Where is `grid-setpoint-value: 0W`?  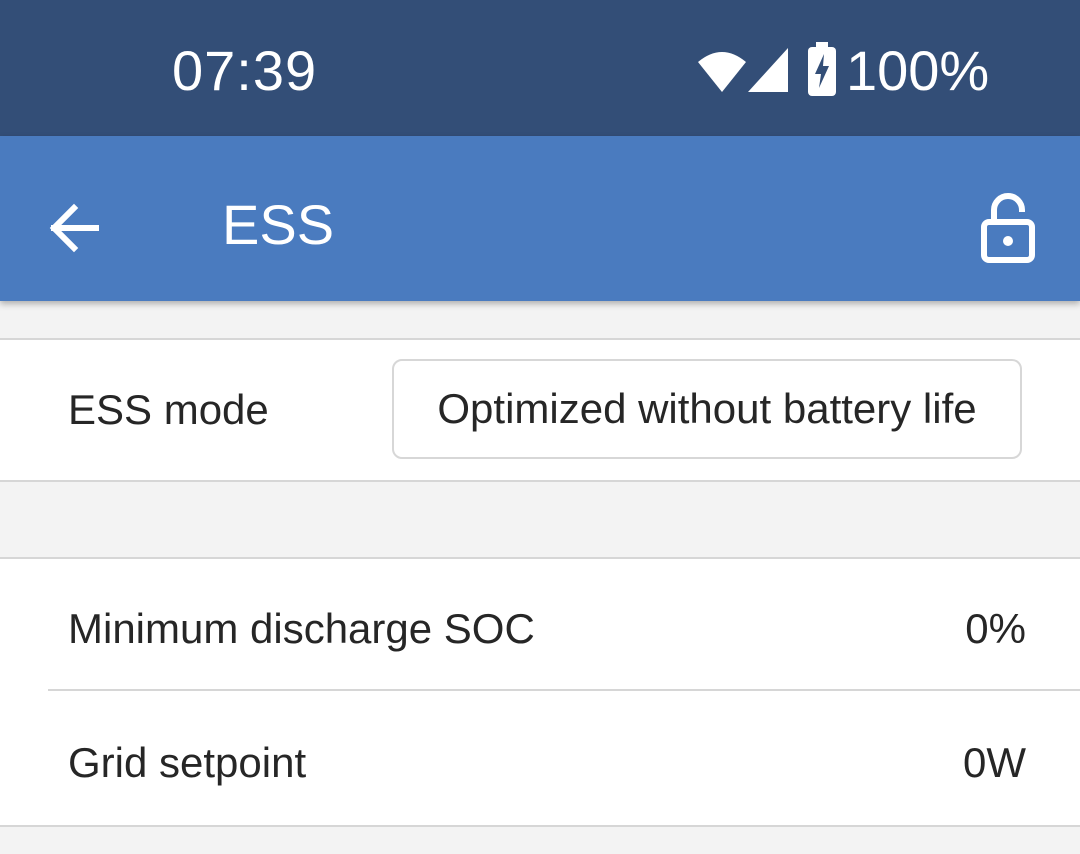 grid-setpoint-value: 0W is located at coordinates (994, 763).